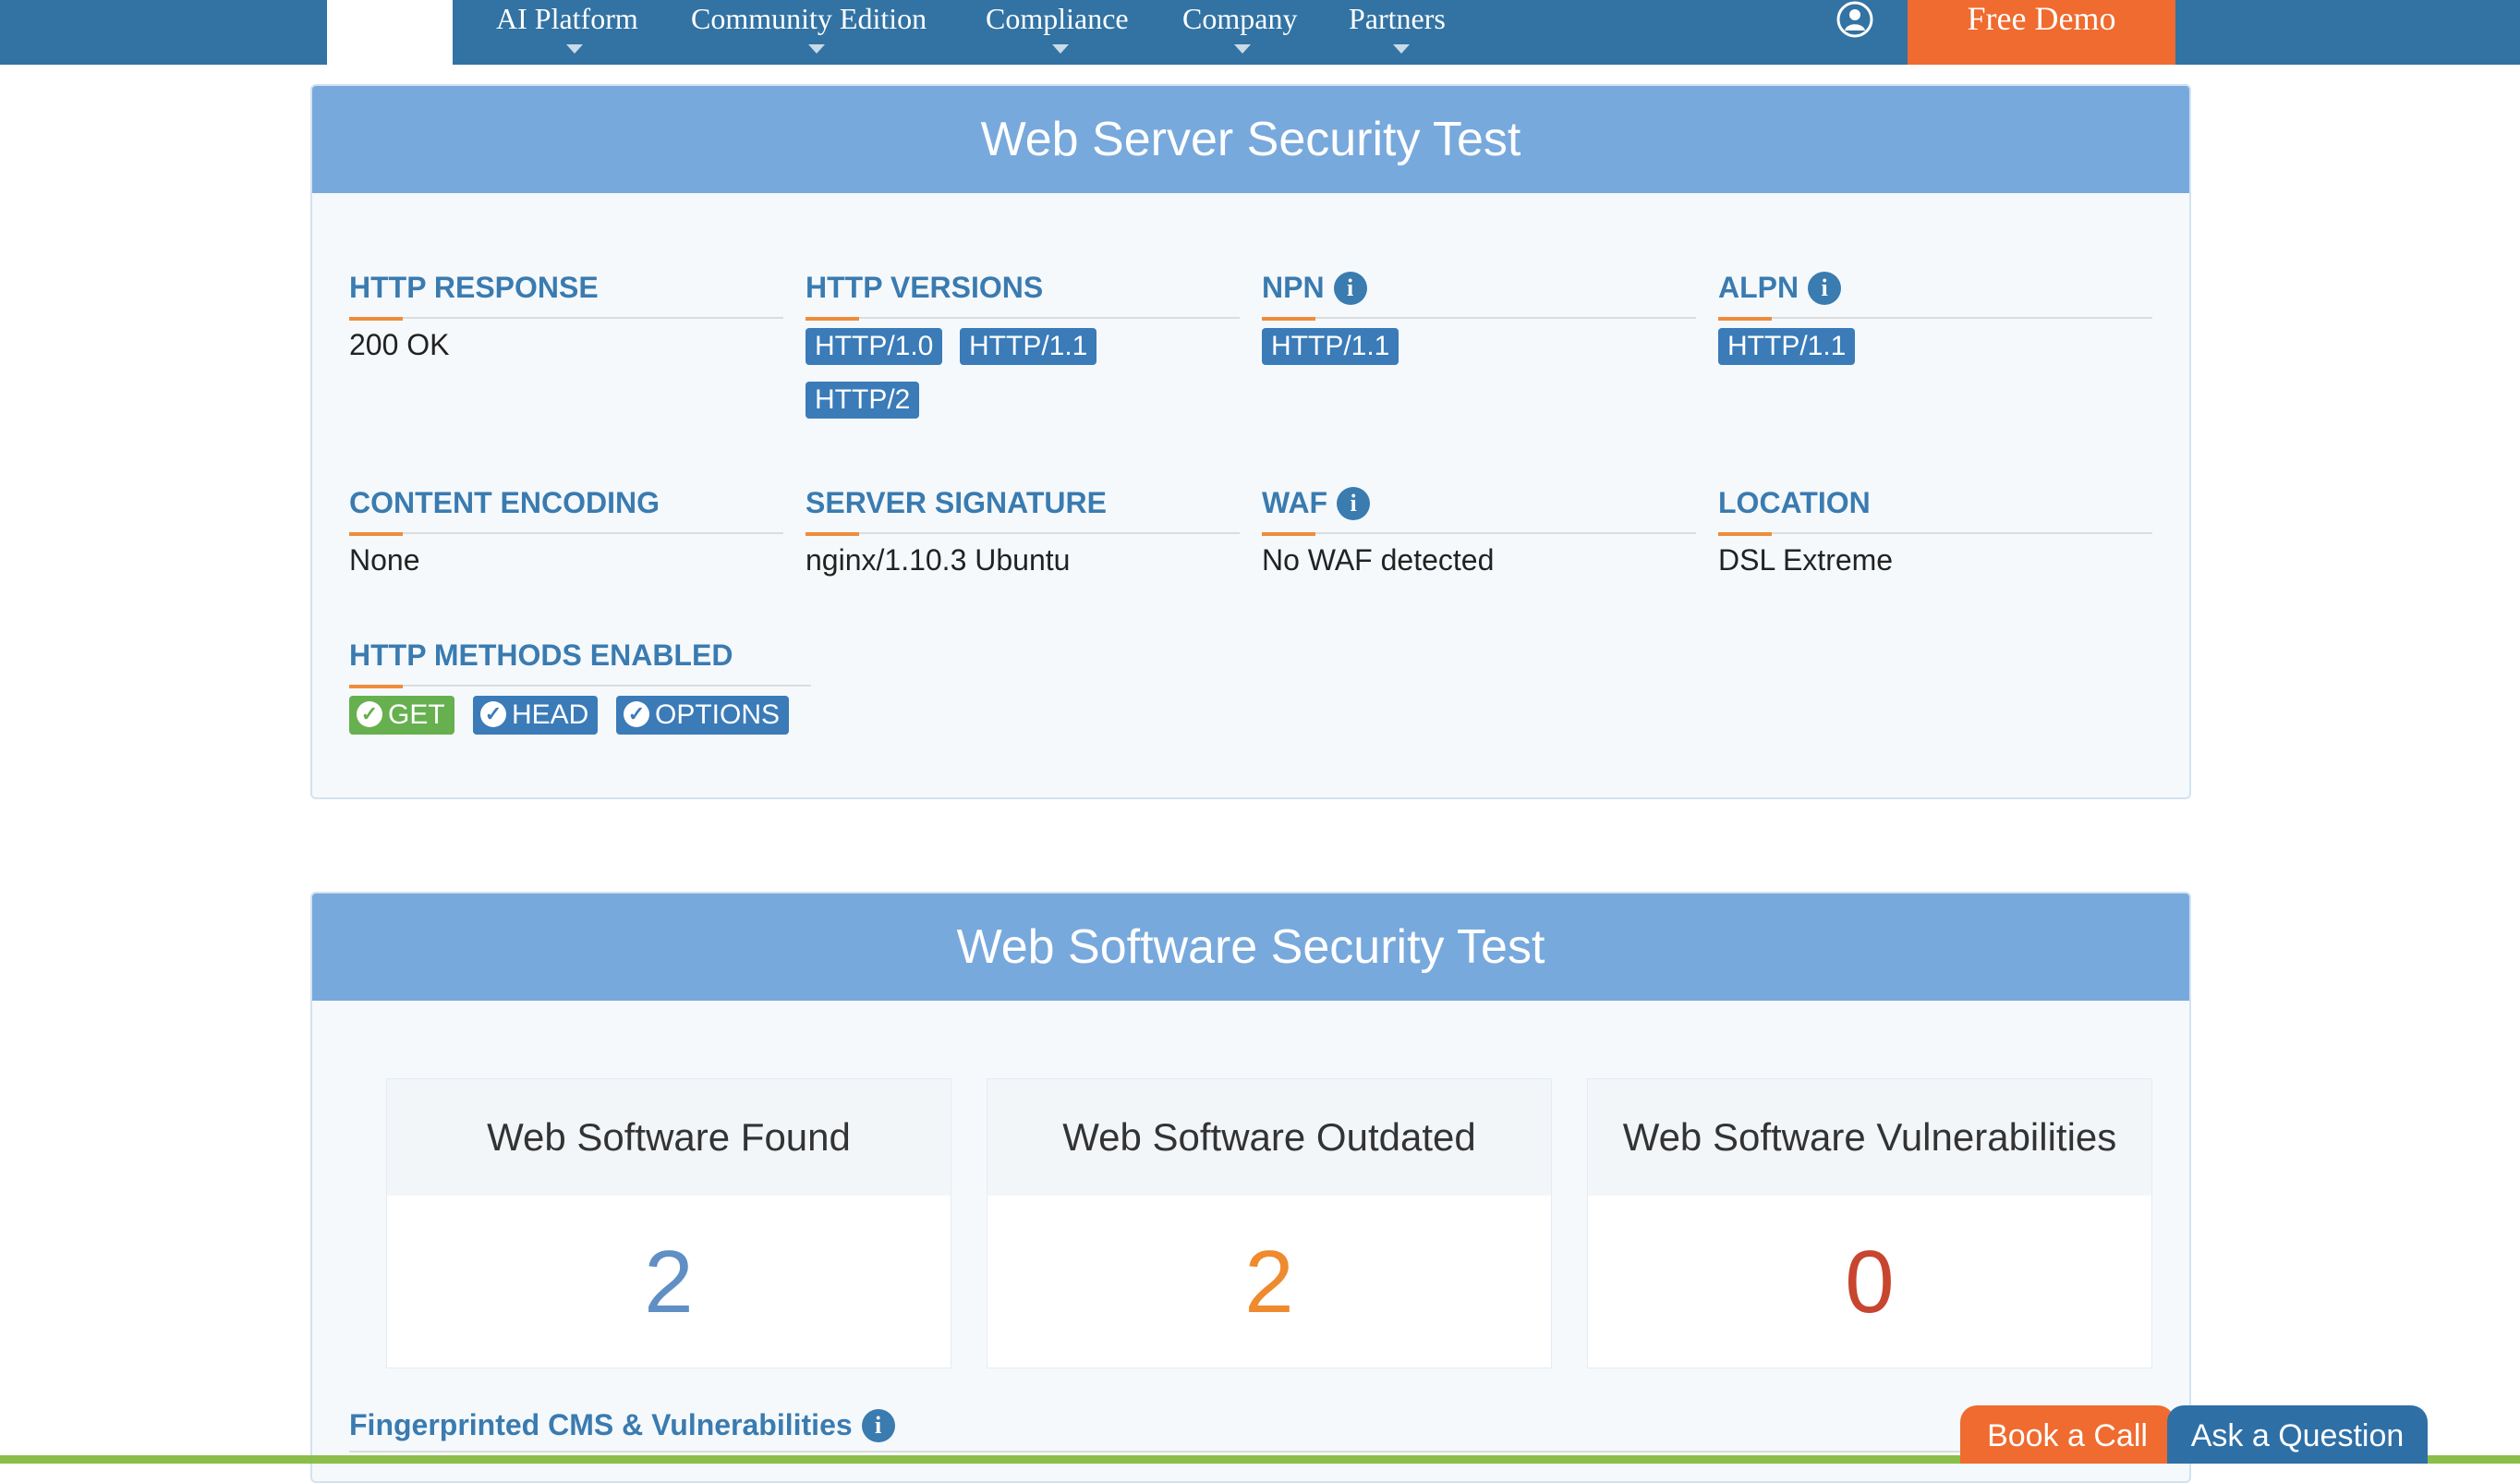 The height and width of the screenshot is (1483, 2520). I want to click on user-circle-icon, so click(1855, 20).